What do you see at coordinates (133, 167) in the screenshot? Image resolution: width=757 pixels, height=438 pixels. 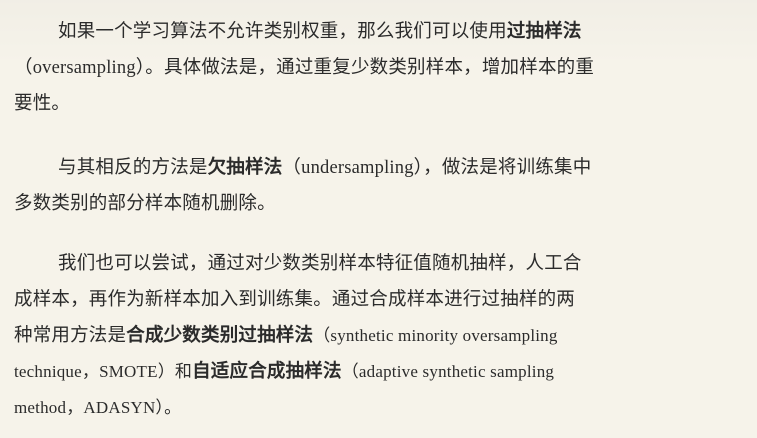 I see `text-run: 与其相反的方法是` at bounding box center [133, 167].